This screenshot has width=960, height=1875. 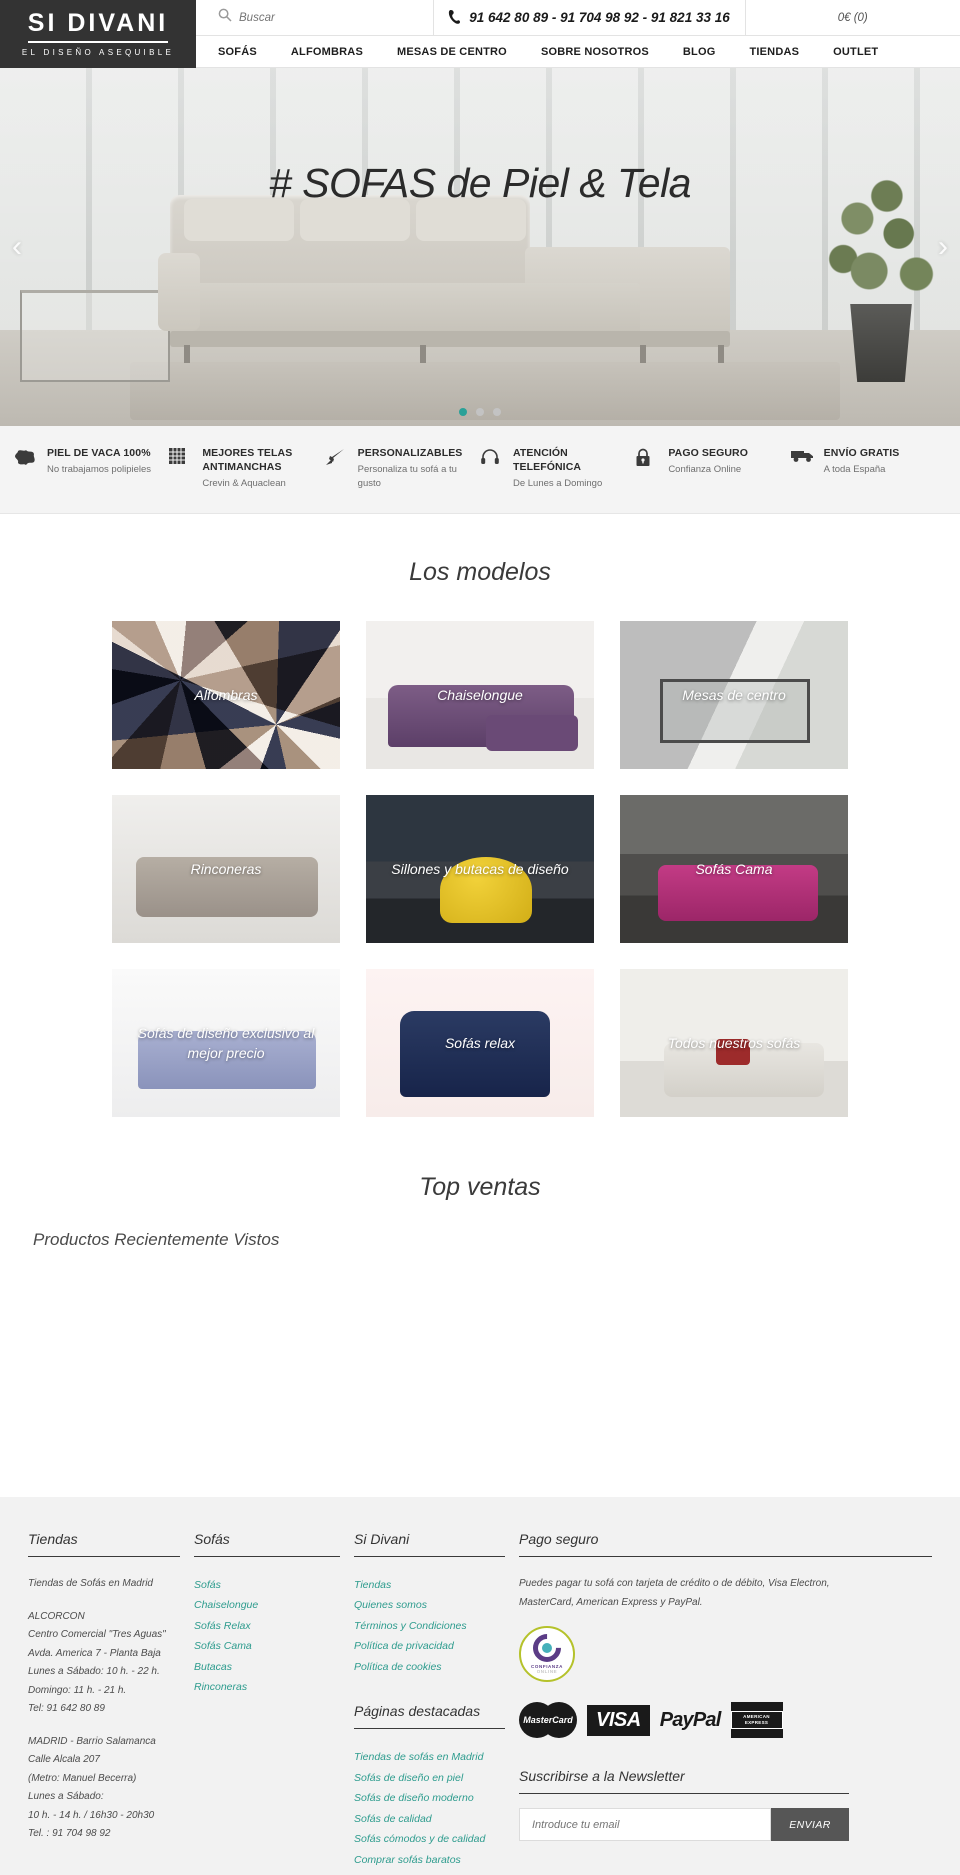 What do you see at coordinates (684, 1804) in the screenshot?
I see `newsletter-block: Suscribirse a la Newsletter ENVIAR` at bounding box center [684, 1804].